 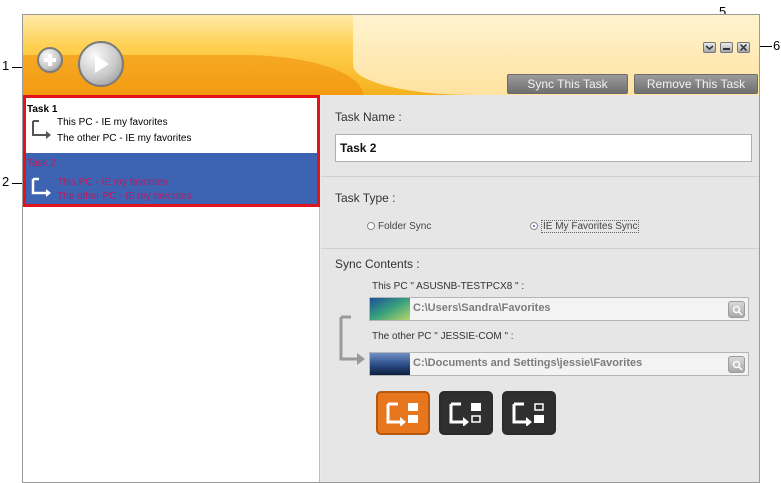 What do you see at coordinates (567, 84) in the screenshot?
I see `sync-this-task-button: Sync This Task` at bounding box center [567, 84].